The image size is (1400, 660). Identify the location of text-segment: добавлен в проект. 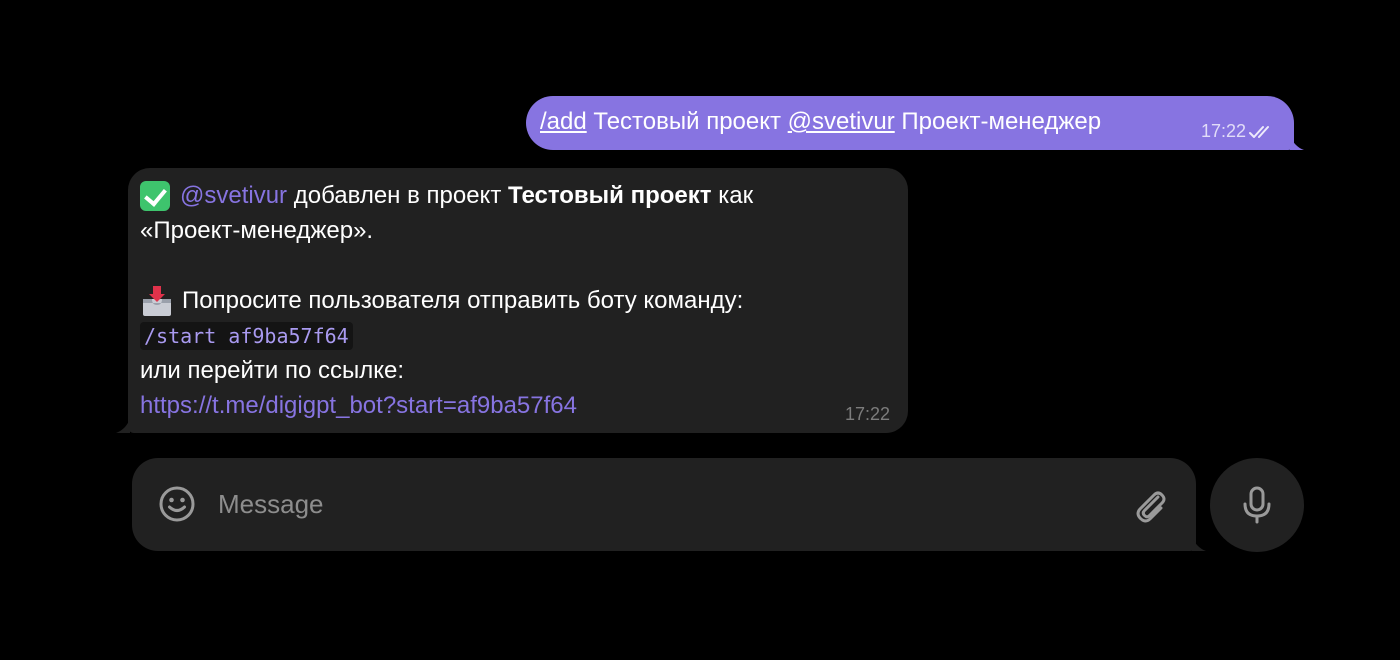
(397, 195).